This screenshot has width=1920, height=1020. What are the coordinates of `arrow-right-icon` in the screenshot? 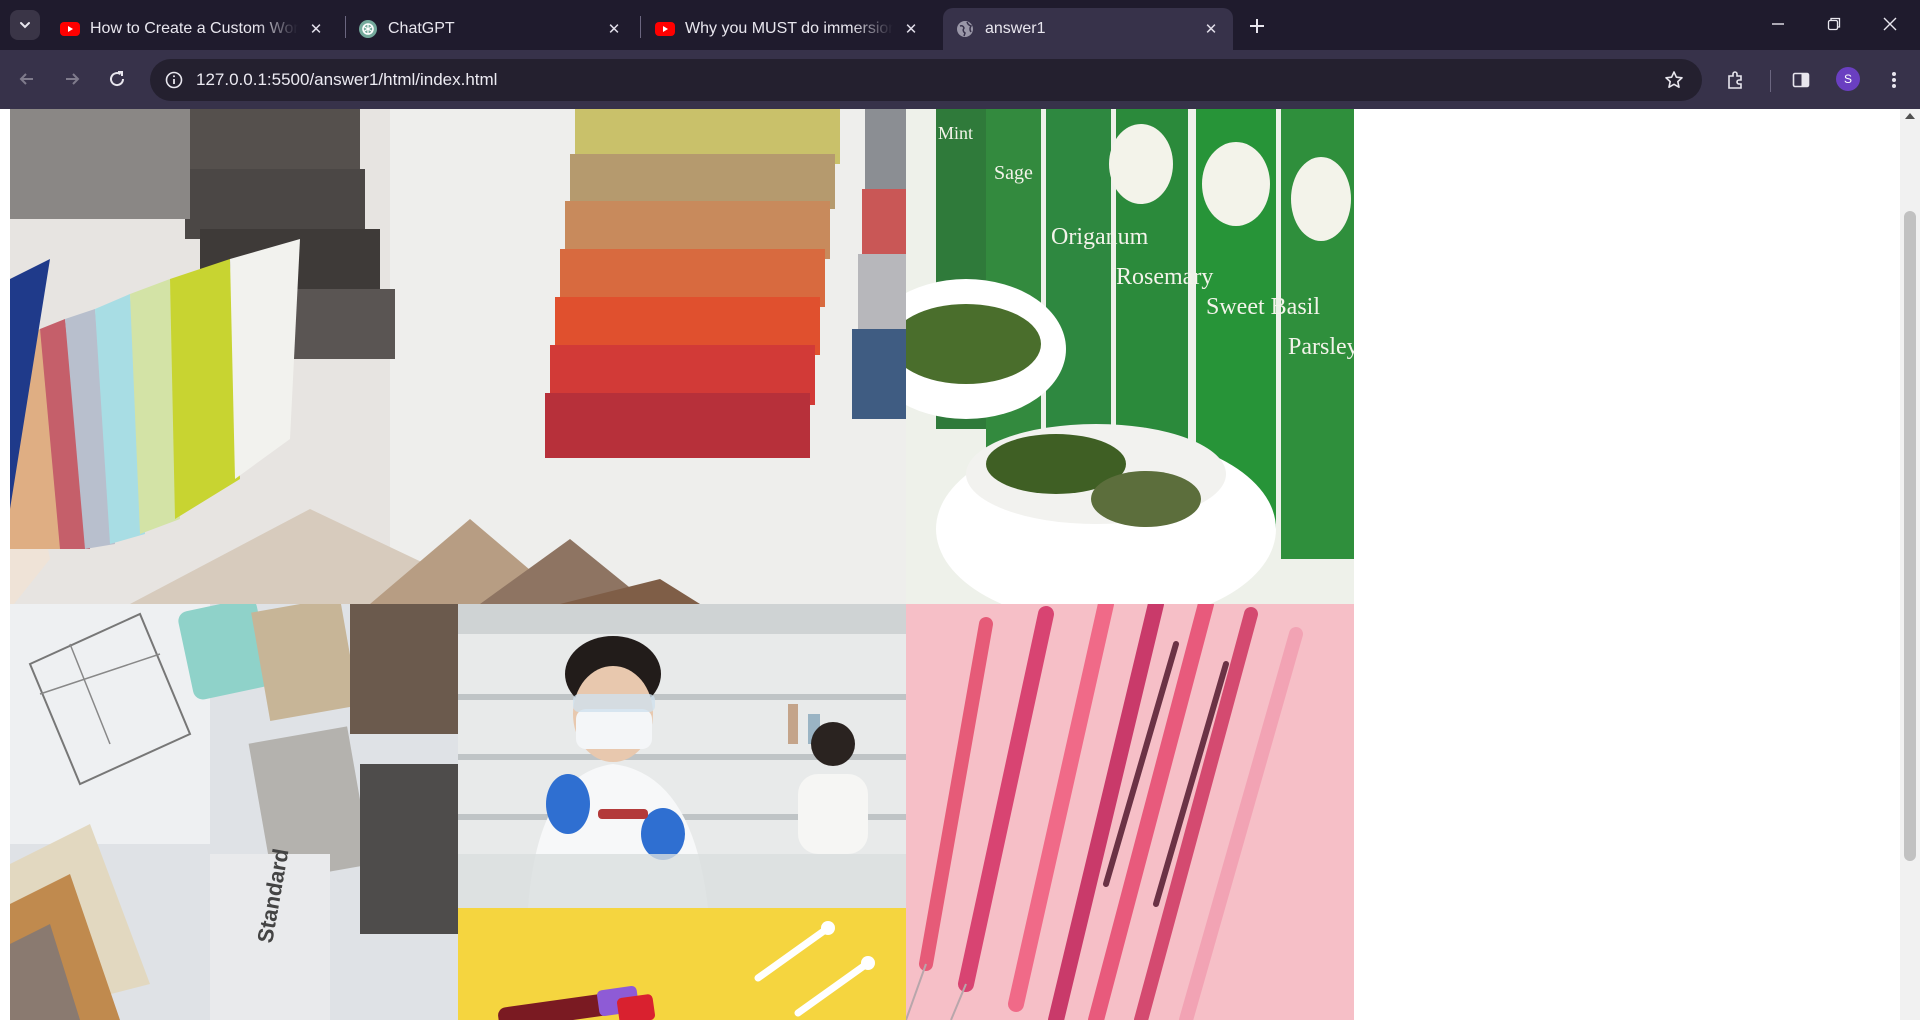 It's located at (72, 79).